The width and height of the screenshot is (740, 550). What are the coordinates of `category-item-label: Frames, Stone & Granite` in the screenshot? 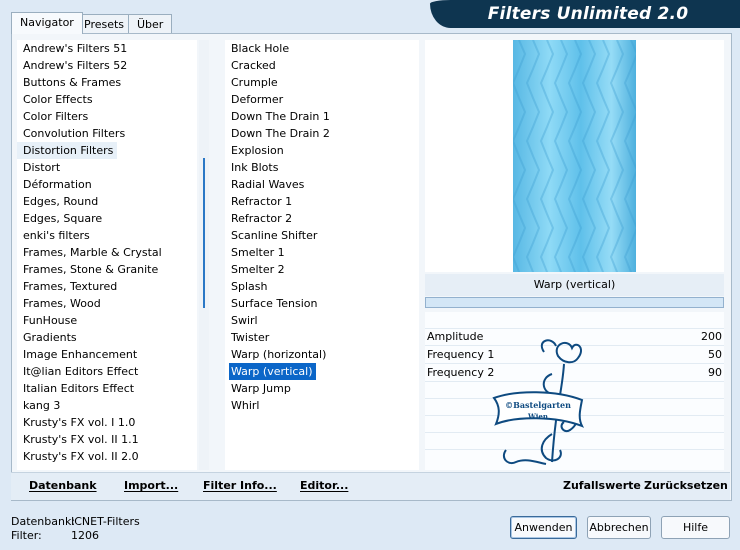 It's located at (91, 269).